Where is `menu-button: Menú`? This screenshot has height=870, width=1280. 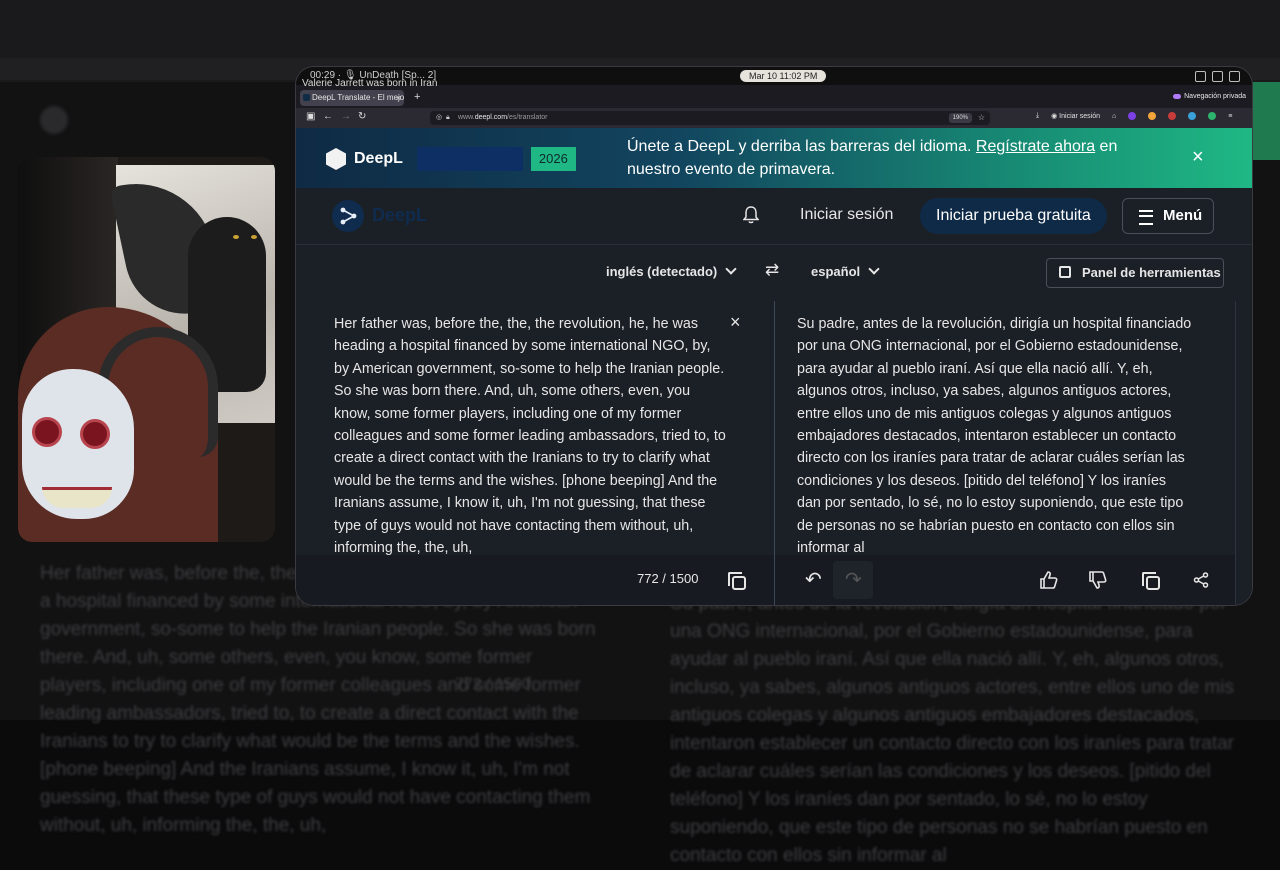
menu-button: Menú is located at coordinates (1168, 216).